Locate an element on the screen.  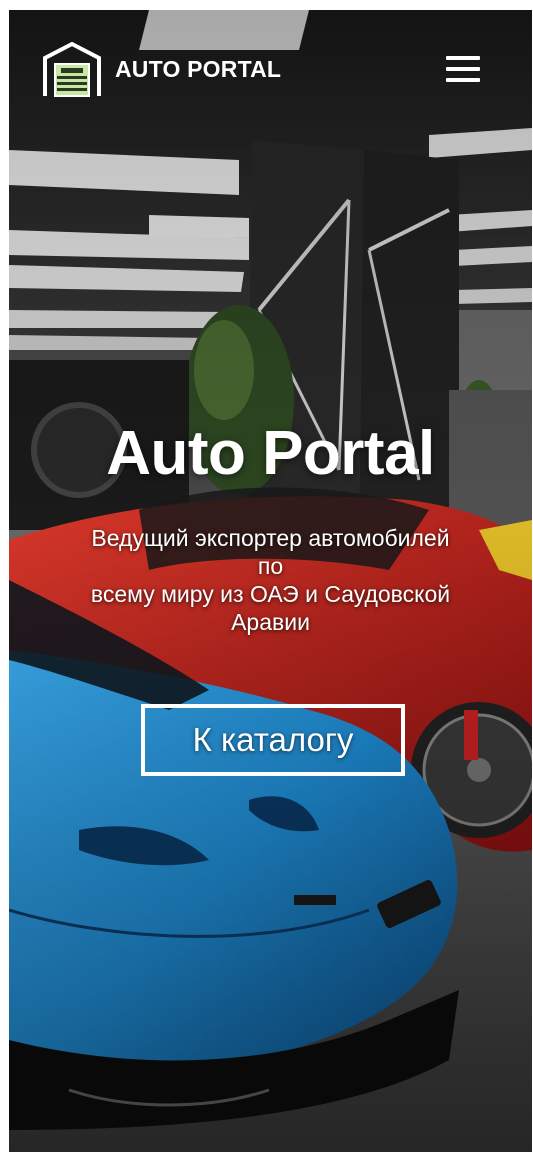
hamburger-menu-icon is located at coordinates (464, 71).